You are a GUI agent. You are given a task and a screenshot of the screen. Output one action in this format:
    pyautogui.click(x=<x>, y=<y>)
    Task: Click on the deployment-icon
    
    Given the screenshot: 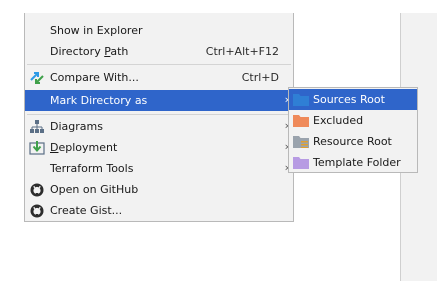 What is the action you would take?
    pyautogui.click(x=37, y=148)
    